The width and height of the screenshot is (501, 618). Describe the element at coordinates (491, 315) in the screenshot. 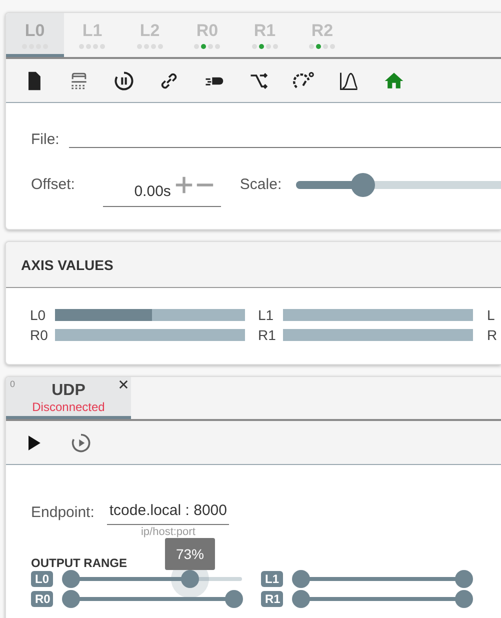

I see `axis-label: L` at that location.